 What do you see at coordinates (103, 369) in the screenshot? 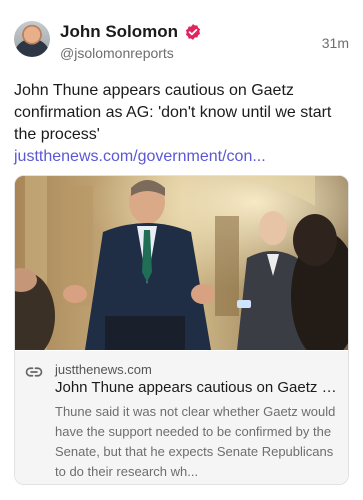
I see `link-preview-domain: justthenews.com` at bounding box center [103, 369].